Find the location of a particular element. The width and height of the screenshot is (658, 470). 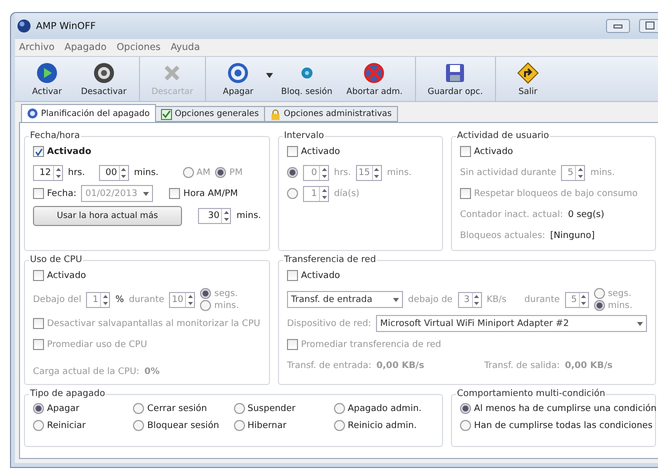

unit-label: % is located at coordinates (119, 299).